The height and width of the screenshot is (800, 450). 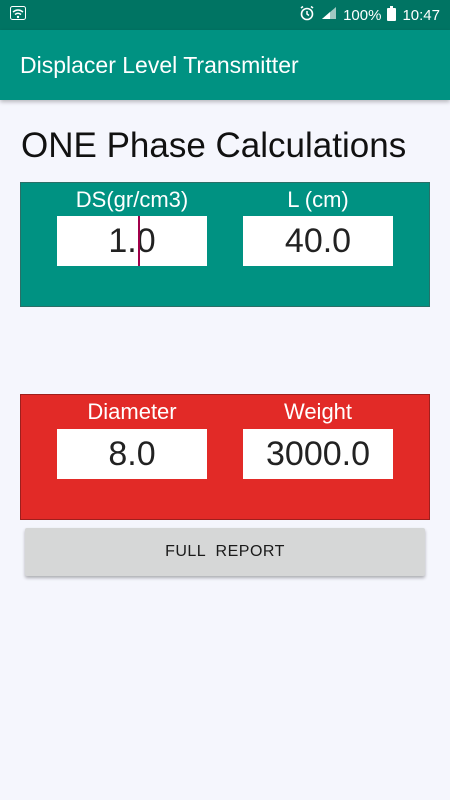 I want to click on text-cursor, so click(x=139, y=241).